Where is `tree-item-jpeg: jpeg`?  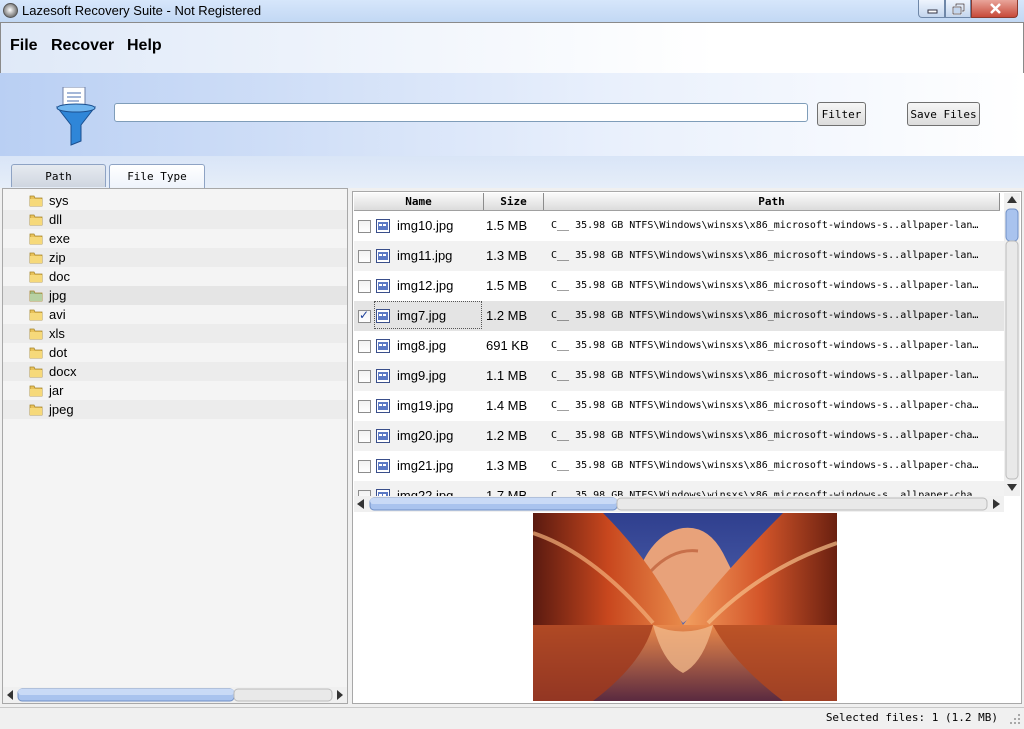
tree-item-jpeg: jpeg is located at coordinates (175, 409).